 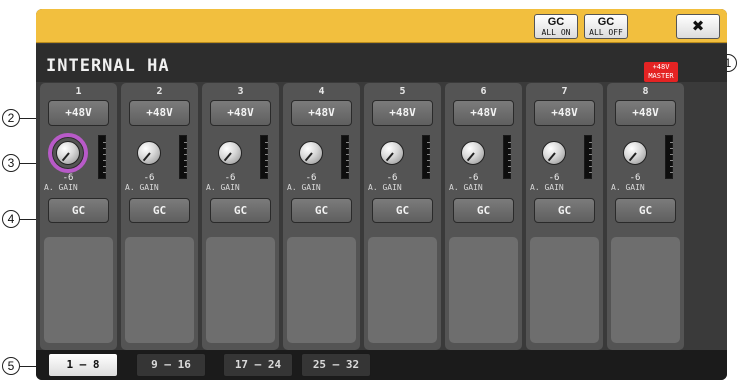 I want to click on channel-number: 7, so click(x=564, y=91).